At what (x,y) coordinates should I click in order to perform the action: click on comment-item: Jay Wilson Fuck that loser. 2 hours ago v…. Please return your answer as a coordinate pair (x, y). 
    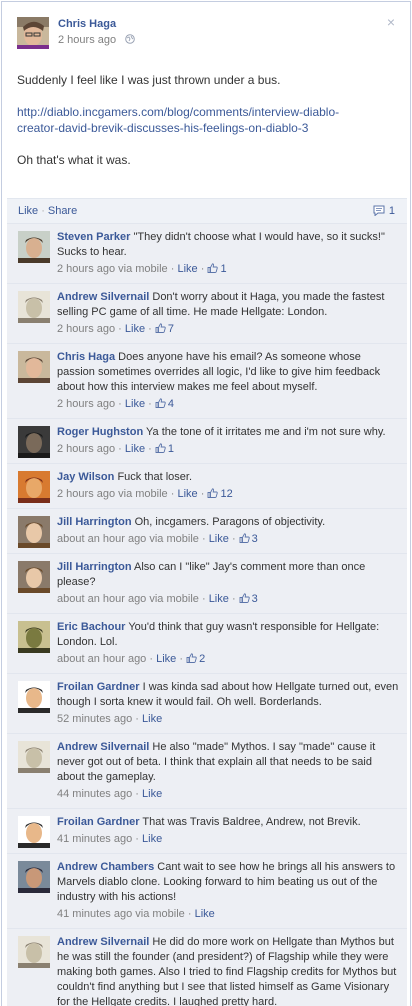
    Looking at the image, I should click on (207, 485).